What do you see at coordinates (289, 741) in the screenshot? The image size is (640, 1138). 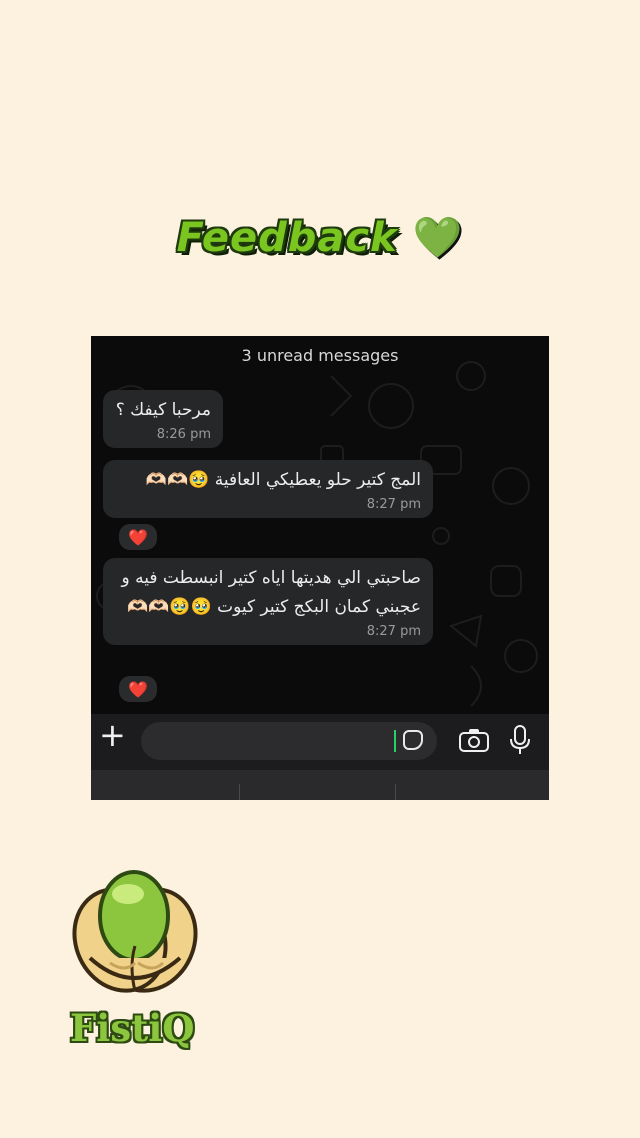 I see `message-input` at bounding box center [289, 741].